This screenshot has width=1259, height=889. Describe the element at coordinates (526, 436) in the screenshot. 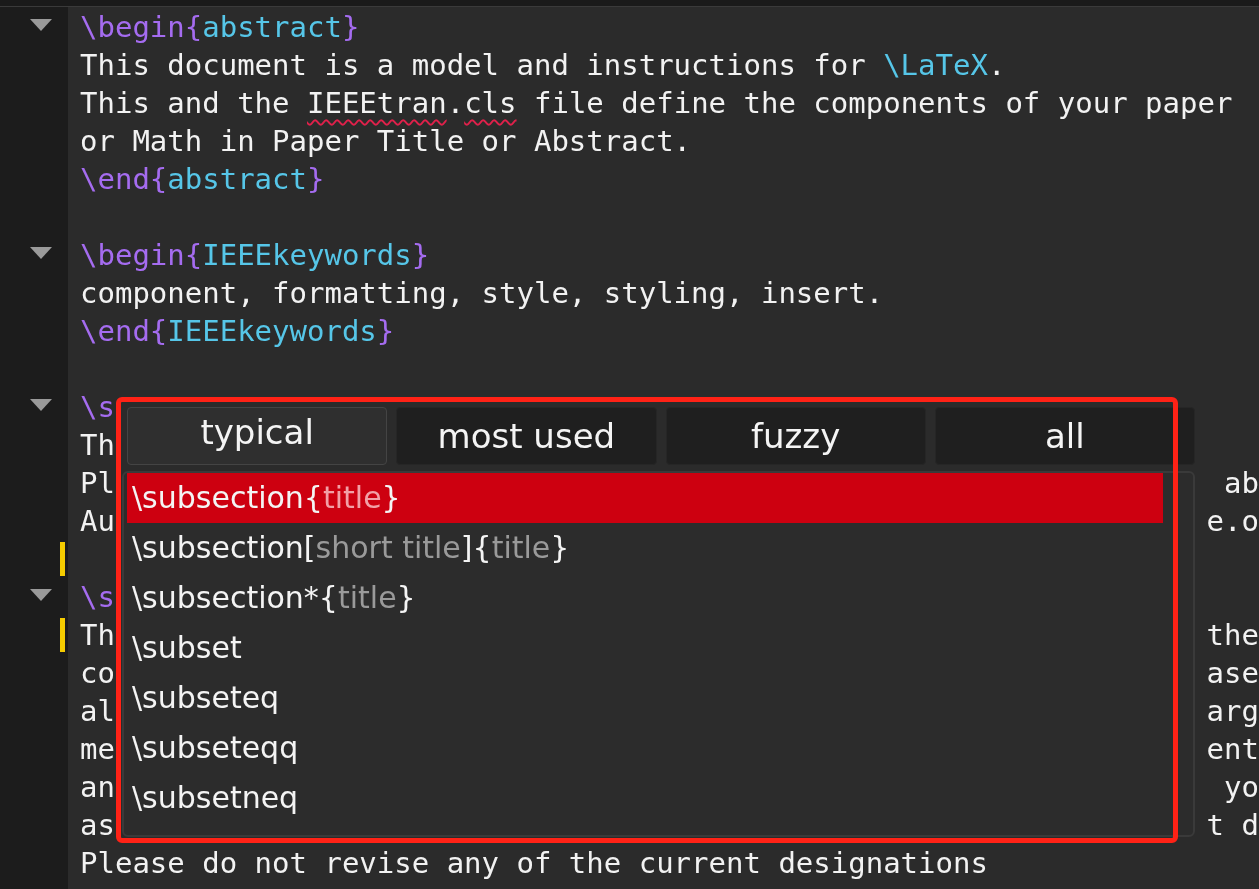

I see `filter-tab: most used` at that location.